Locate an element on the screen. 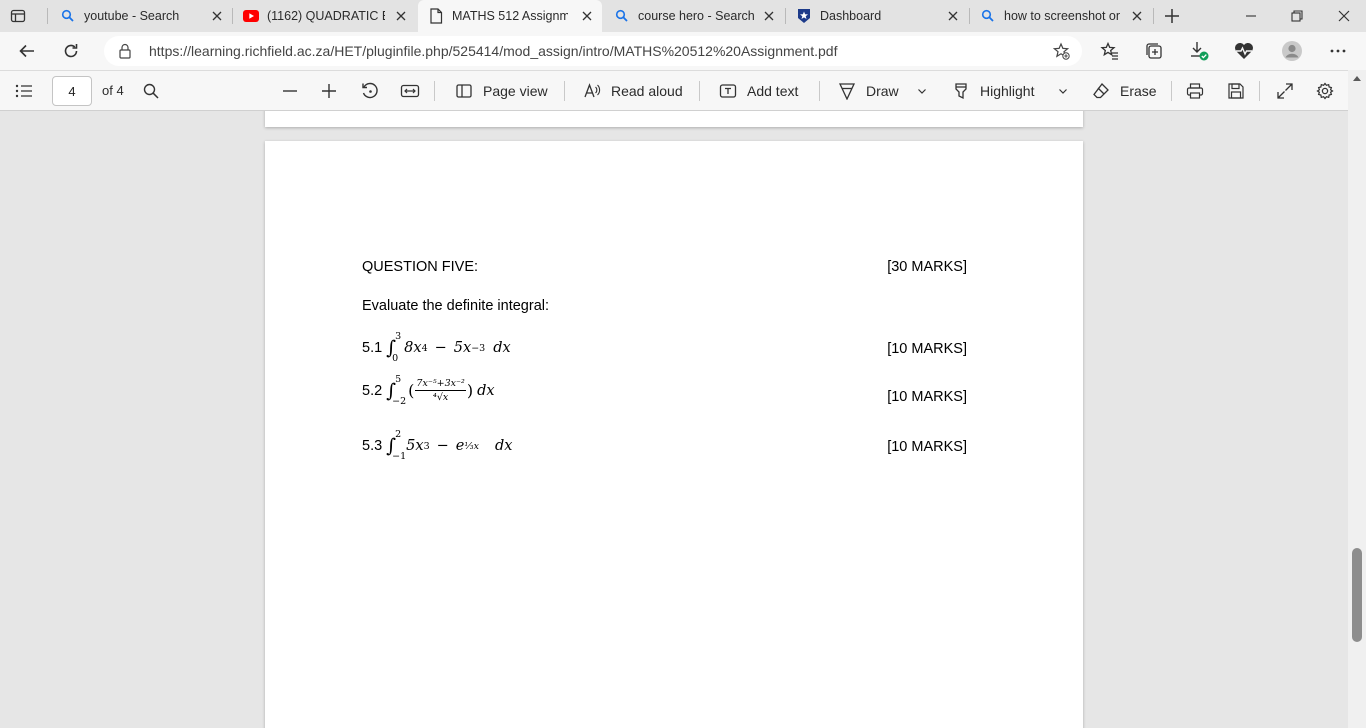 The image size is (1366, 728). term-1-exponent: 4 is located at coordinates (424, 348).